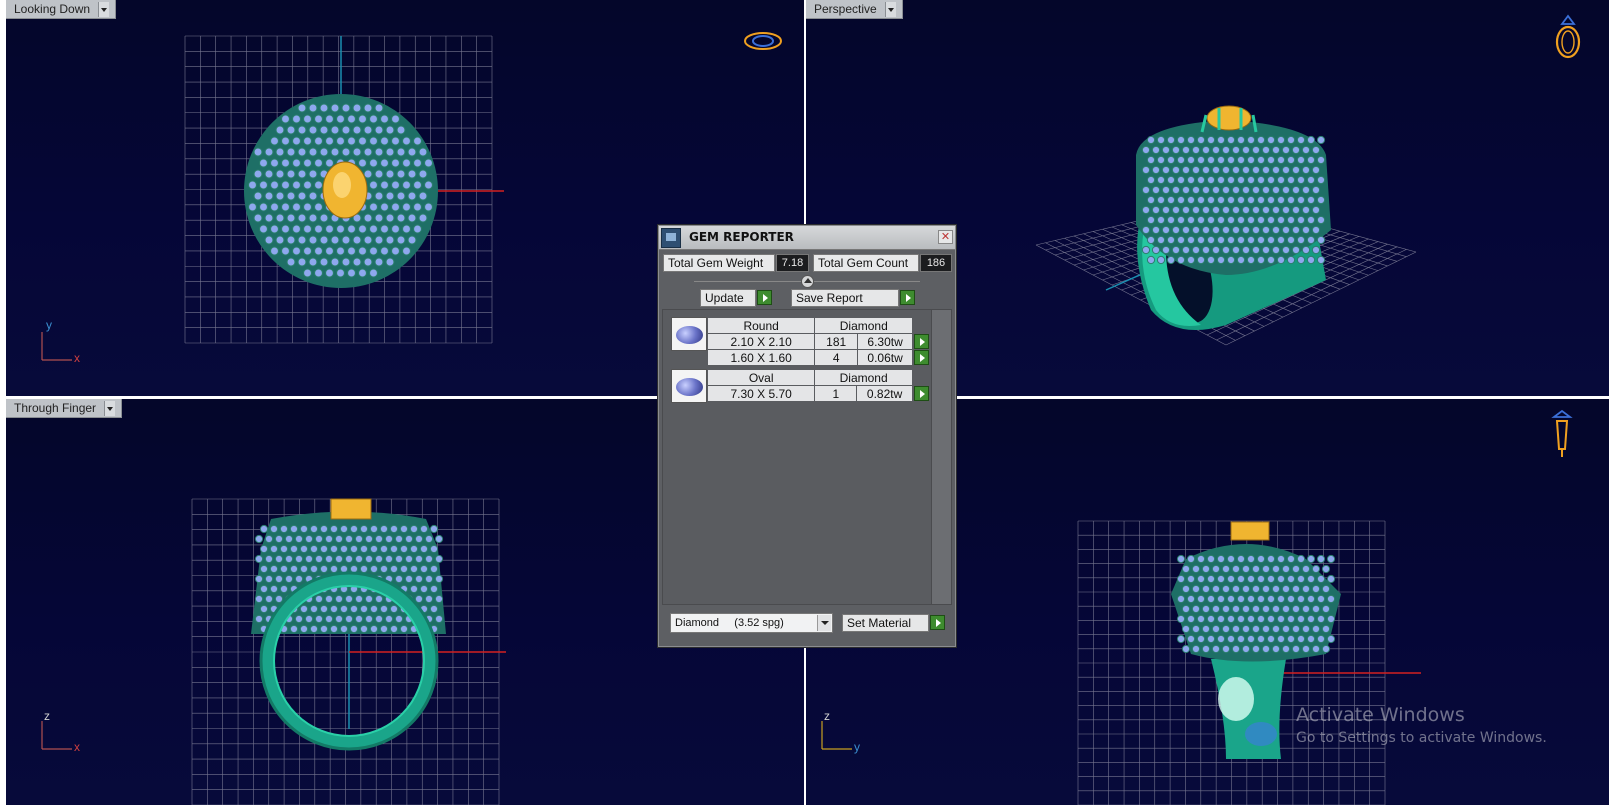 This screenshot has height=807, width=1609. I want to click on gem-reporter-icon, so click(671, 238).